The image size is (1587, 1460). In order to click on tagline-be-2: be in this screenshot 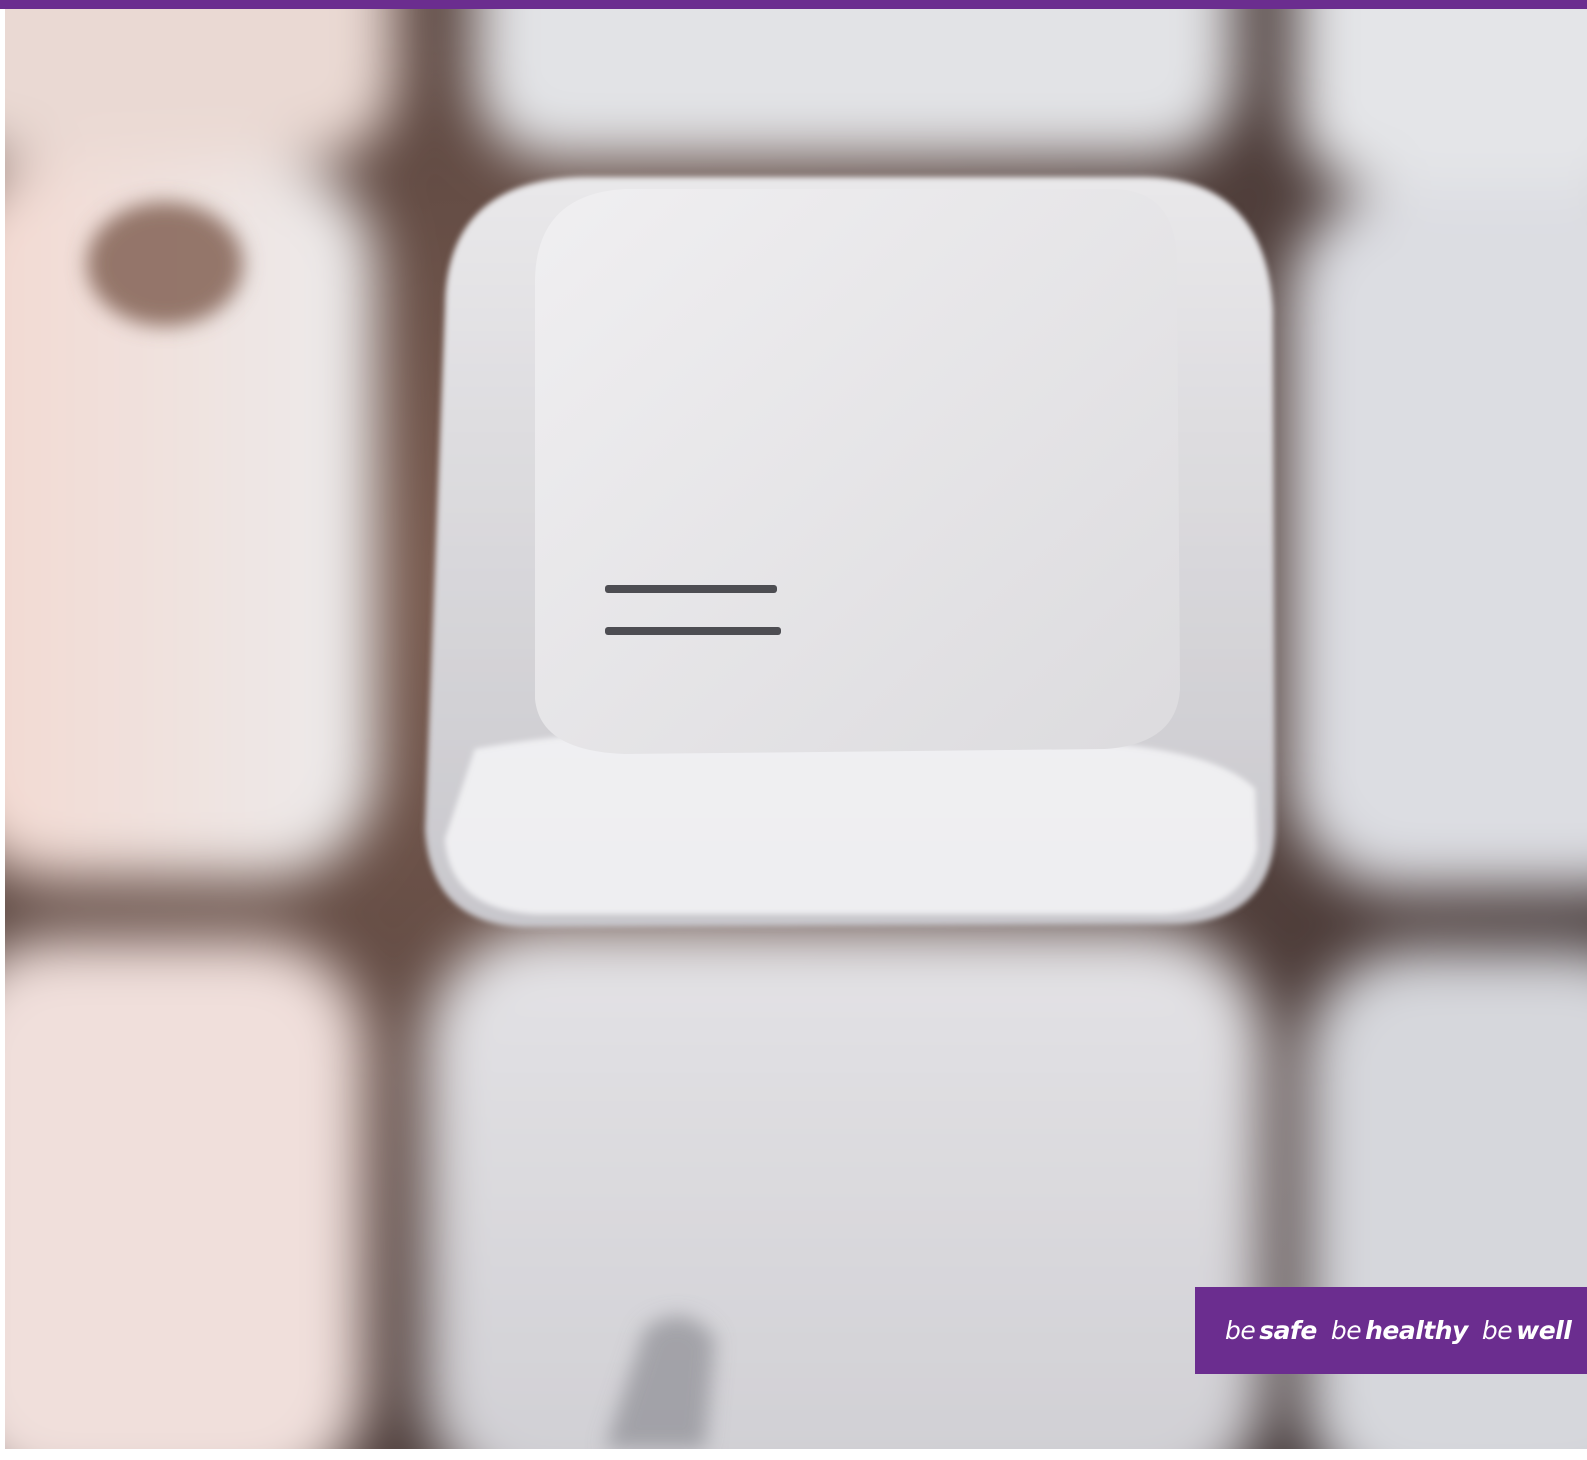, I will do `click(1346, 1330)`.